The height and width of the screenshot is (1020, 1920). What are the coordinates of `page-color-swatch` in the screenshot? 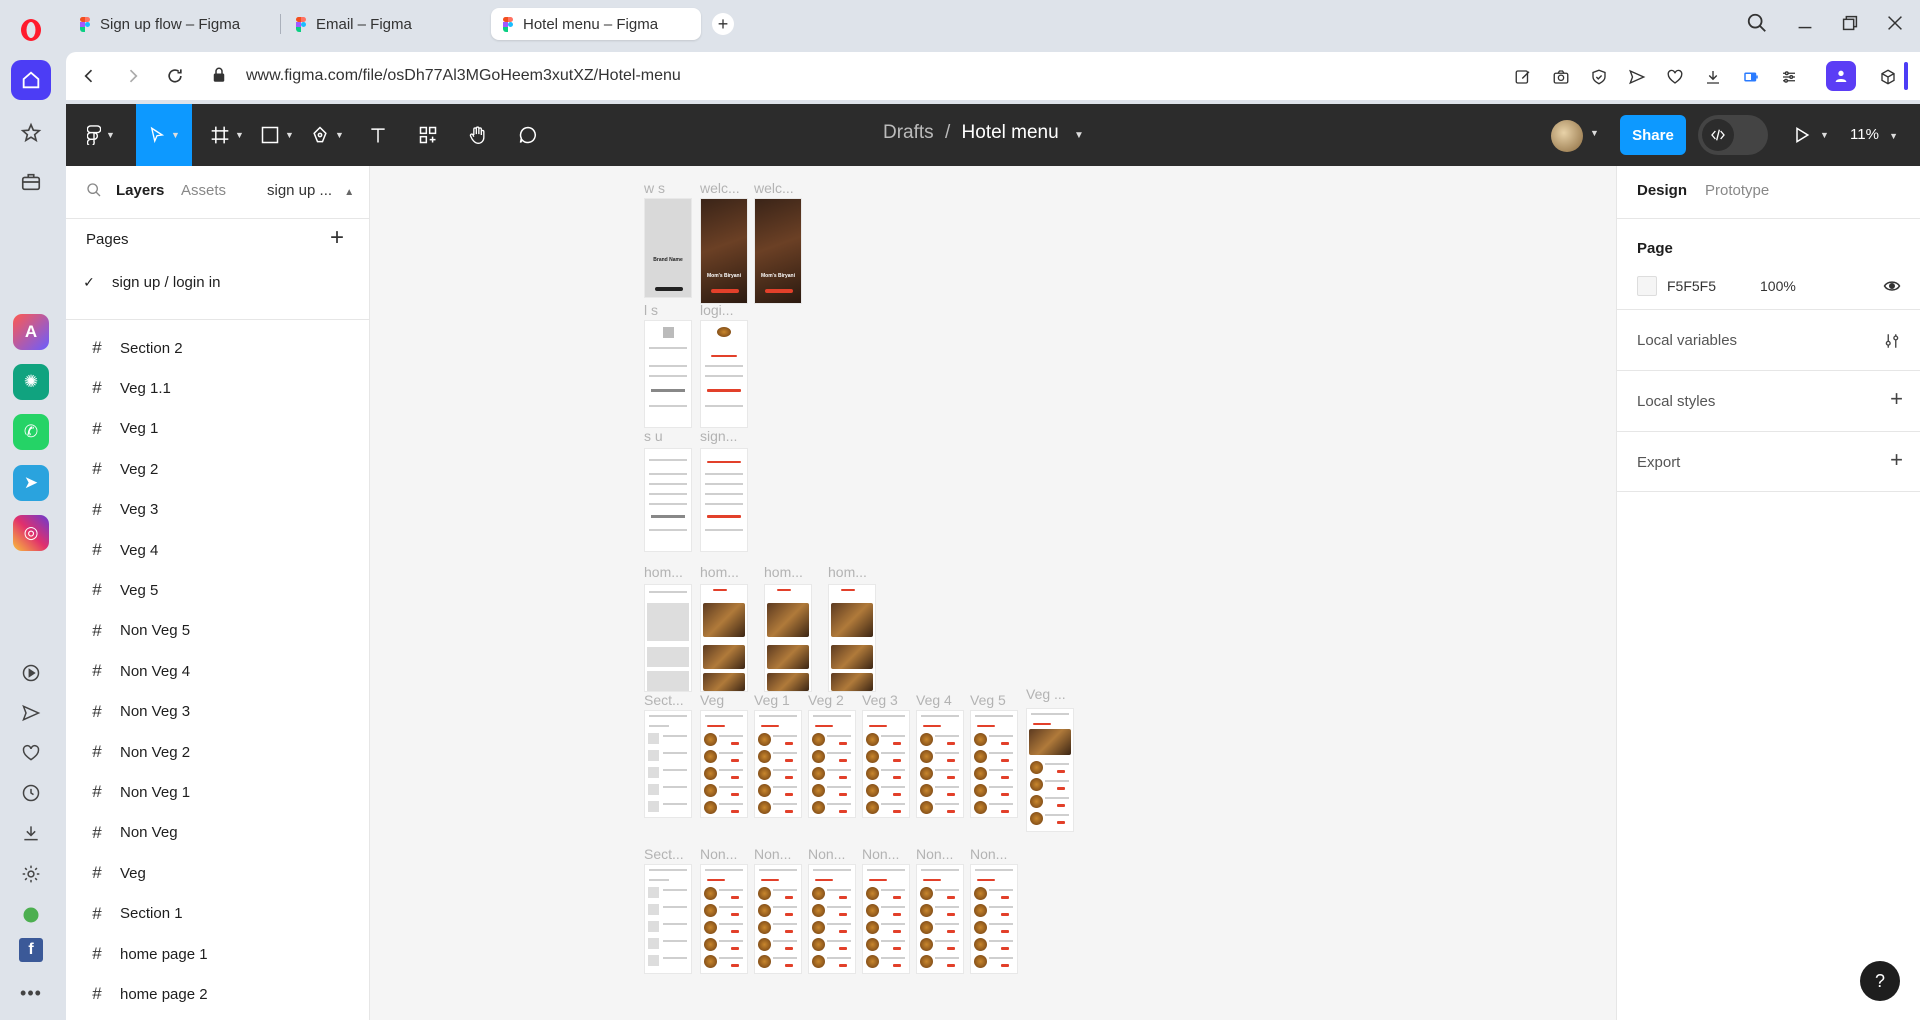 It's located at (1647, 286).